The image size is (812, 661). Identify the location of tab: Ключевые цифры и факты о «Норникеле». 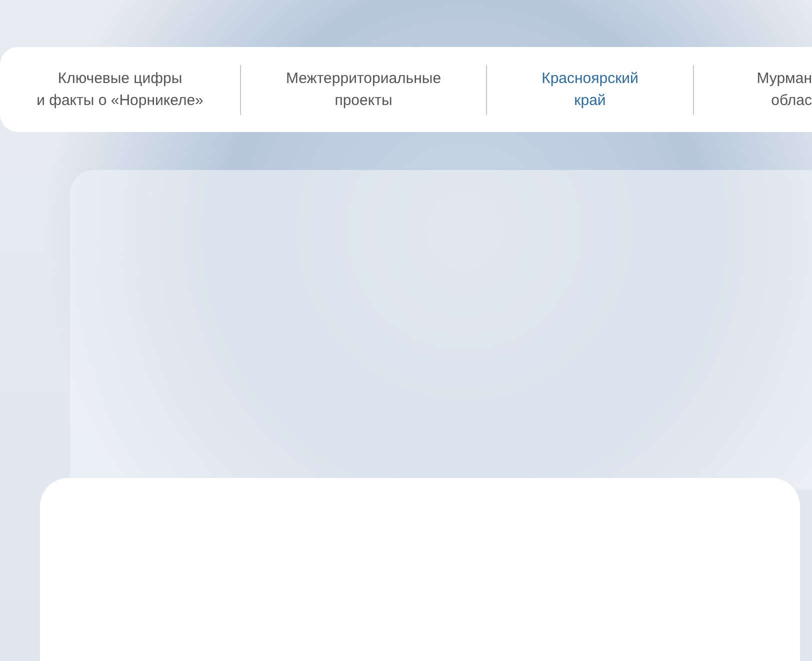
(120, 90).